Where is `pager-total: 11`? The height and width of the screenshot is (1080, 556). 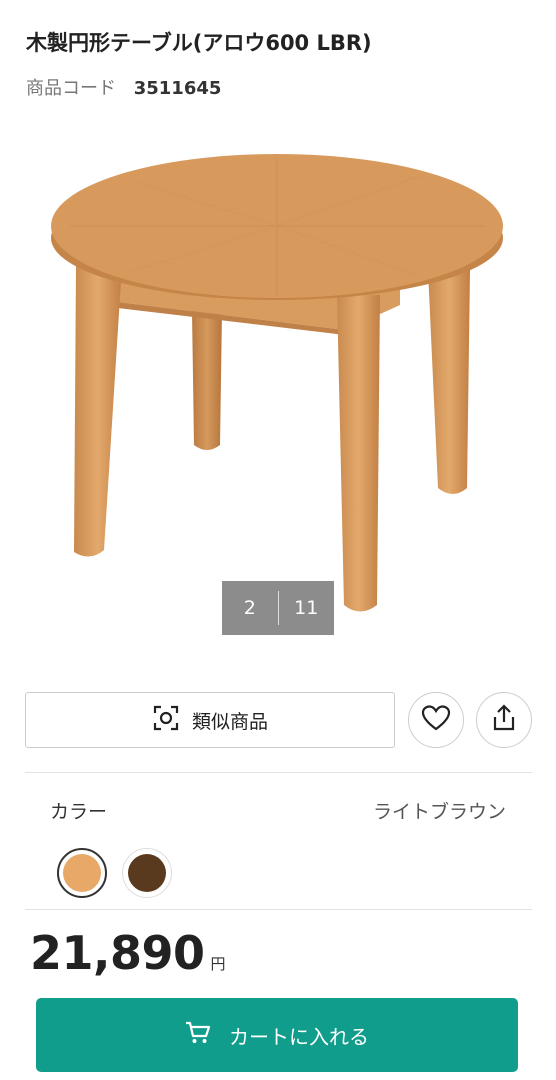 pager-total: 11 is located at coordinates (306, 608).